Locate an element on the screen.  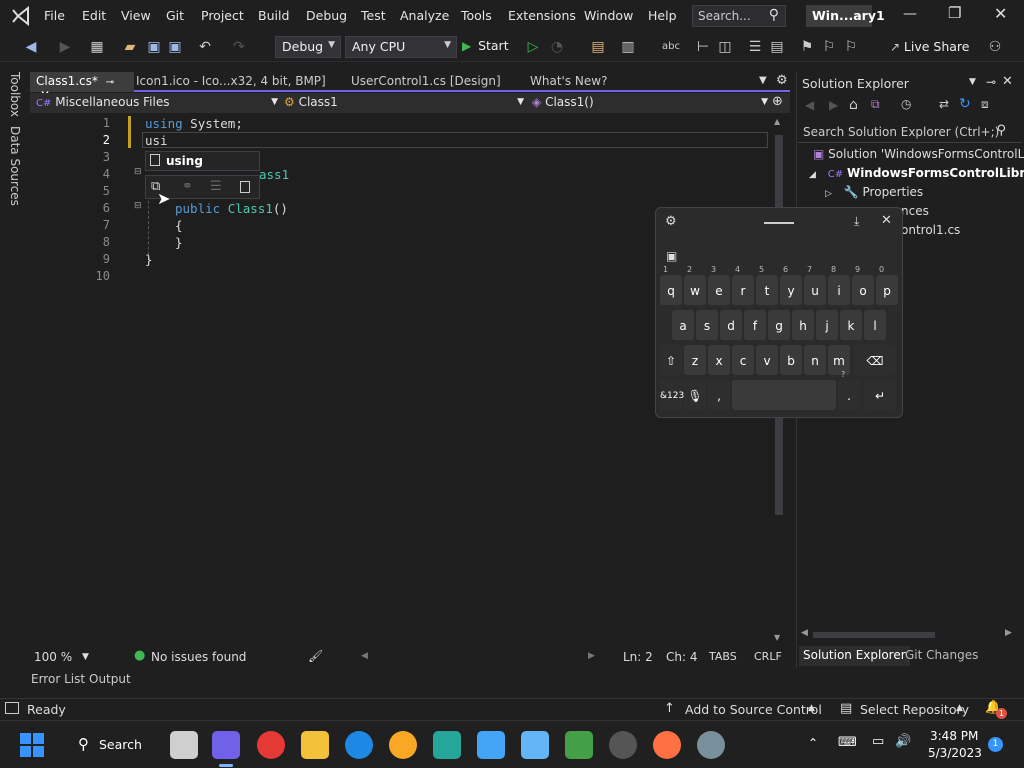
scroll-down-icon: ▼ is located at coordinates (777, 637).